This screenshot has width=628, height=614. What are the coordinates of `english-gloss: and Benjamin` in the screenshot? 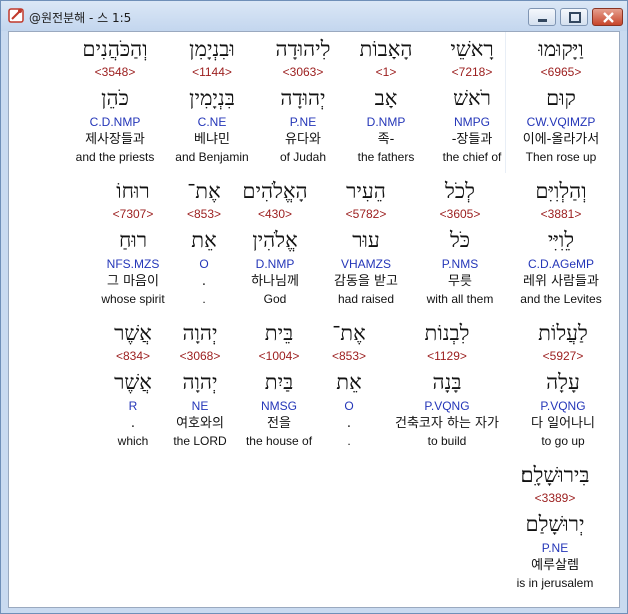 It's located at (212, 157).